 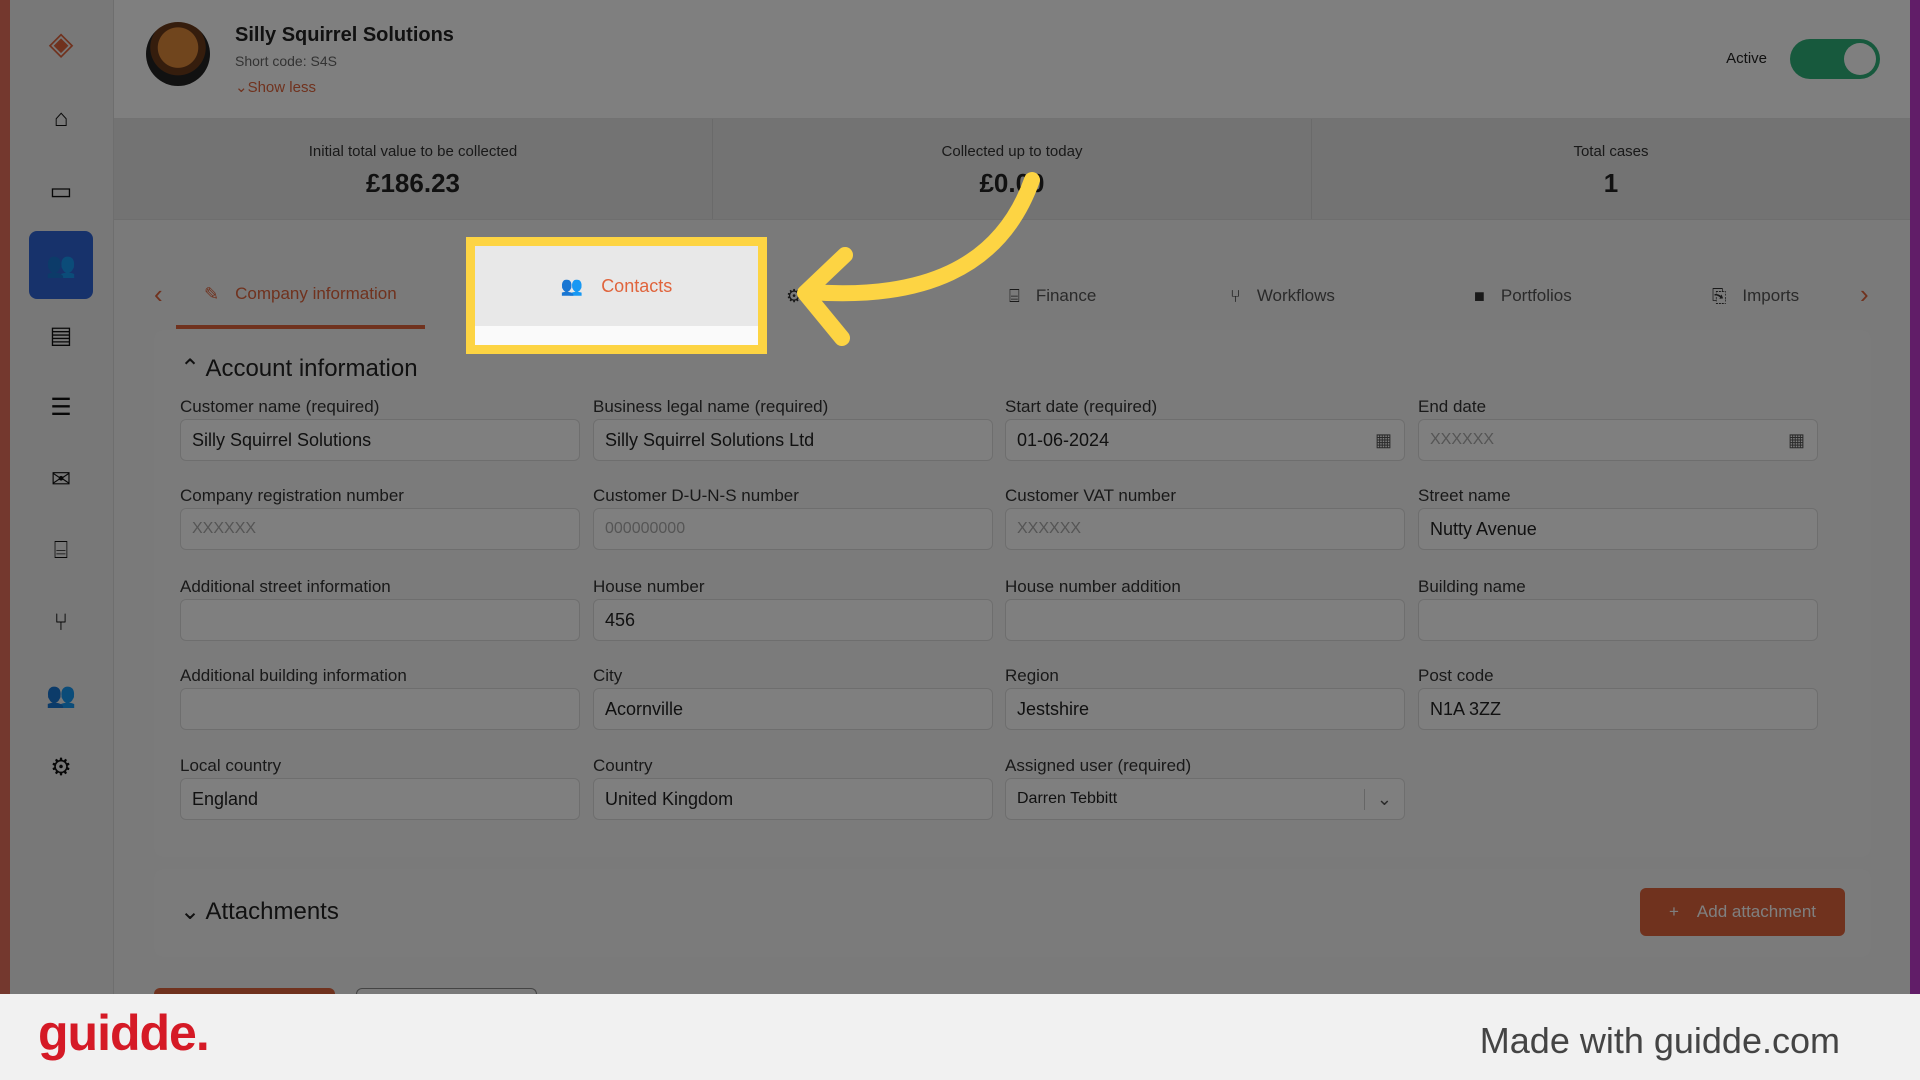 I want to click on footer: guidde. Made with guidde.com, so click(x=960, y=1037).